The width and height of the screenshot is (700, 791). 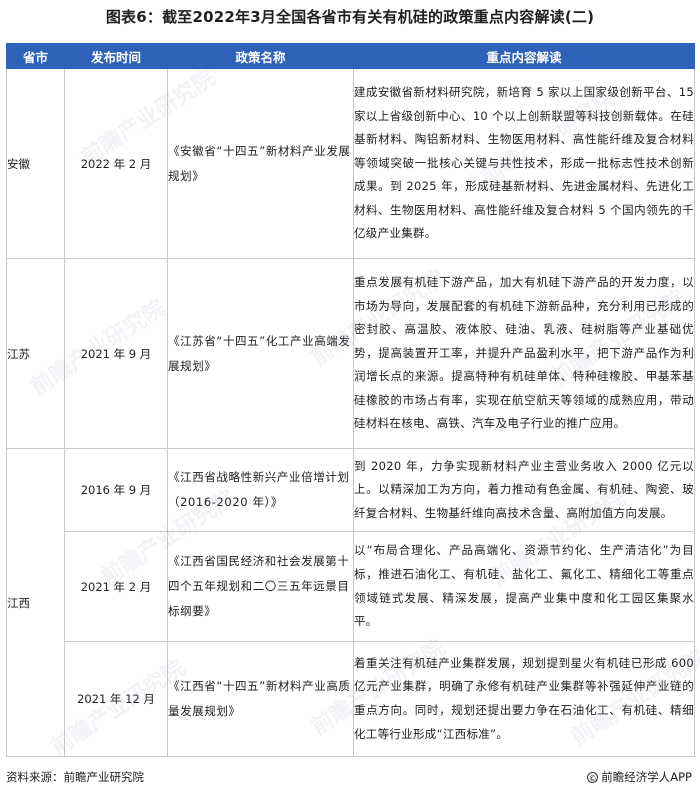 What do you see at coordinates (350, 17) in the screenshot?
I see `page-title: 图表6：截至2022年3月全国各省市有关有机硅的政策重点内容解读(二)` at bounding box center [350, 17].